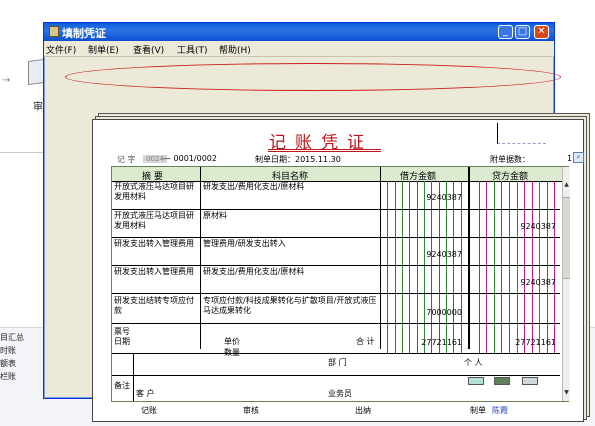 The image size is (595, 426). I want to click on quantity-label: 数量, so click(232, 352).